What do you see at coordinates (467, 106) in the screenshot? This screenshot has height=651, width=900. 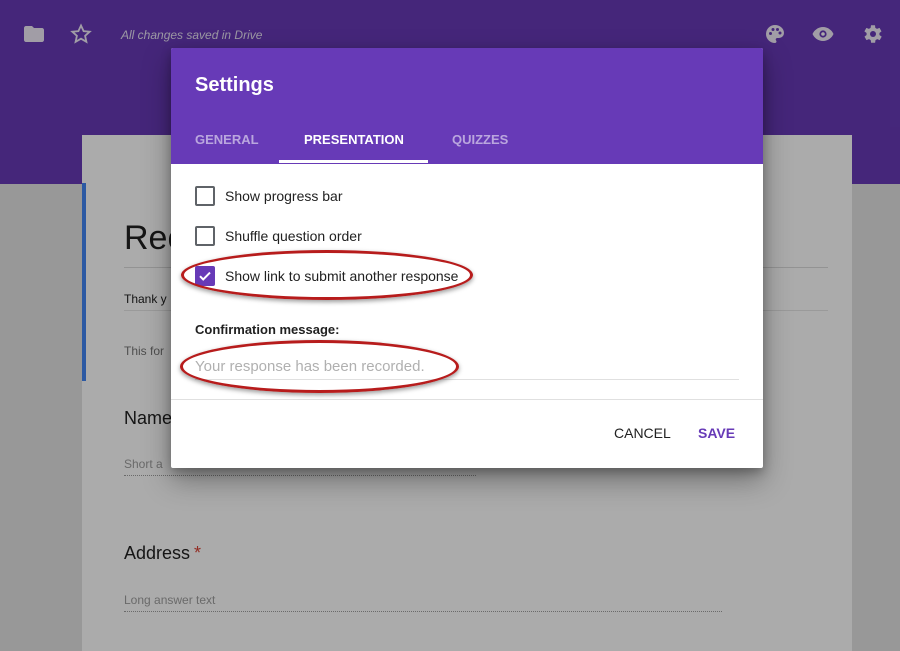 I see `dialog-header: Settings GENERAL PRESENTATION QUIZZES` at bounding box center [467, 106].